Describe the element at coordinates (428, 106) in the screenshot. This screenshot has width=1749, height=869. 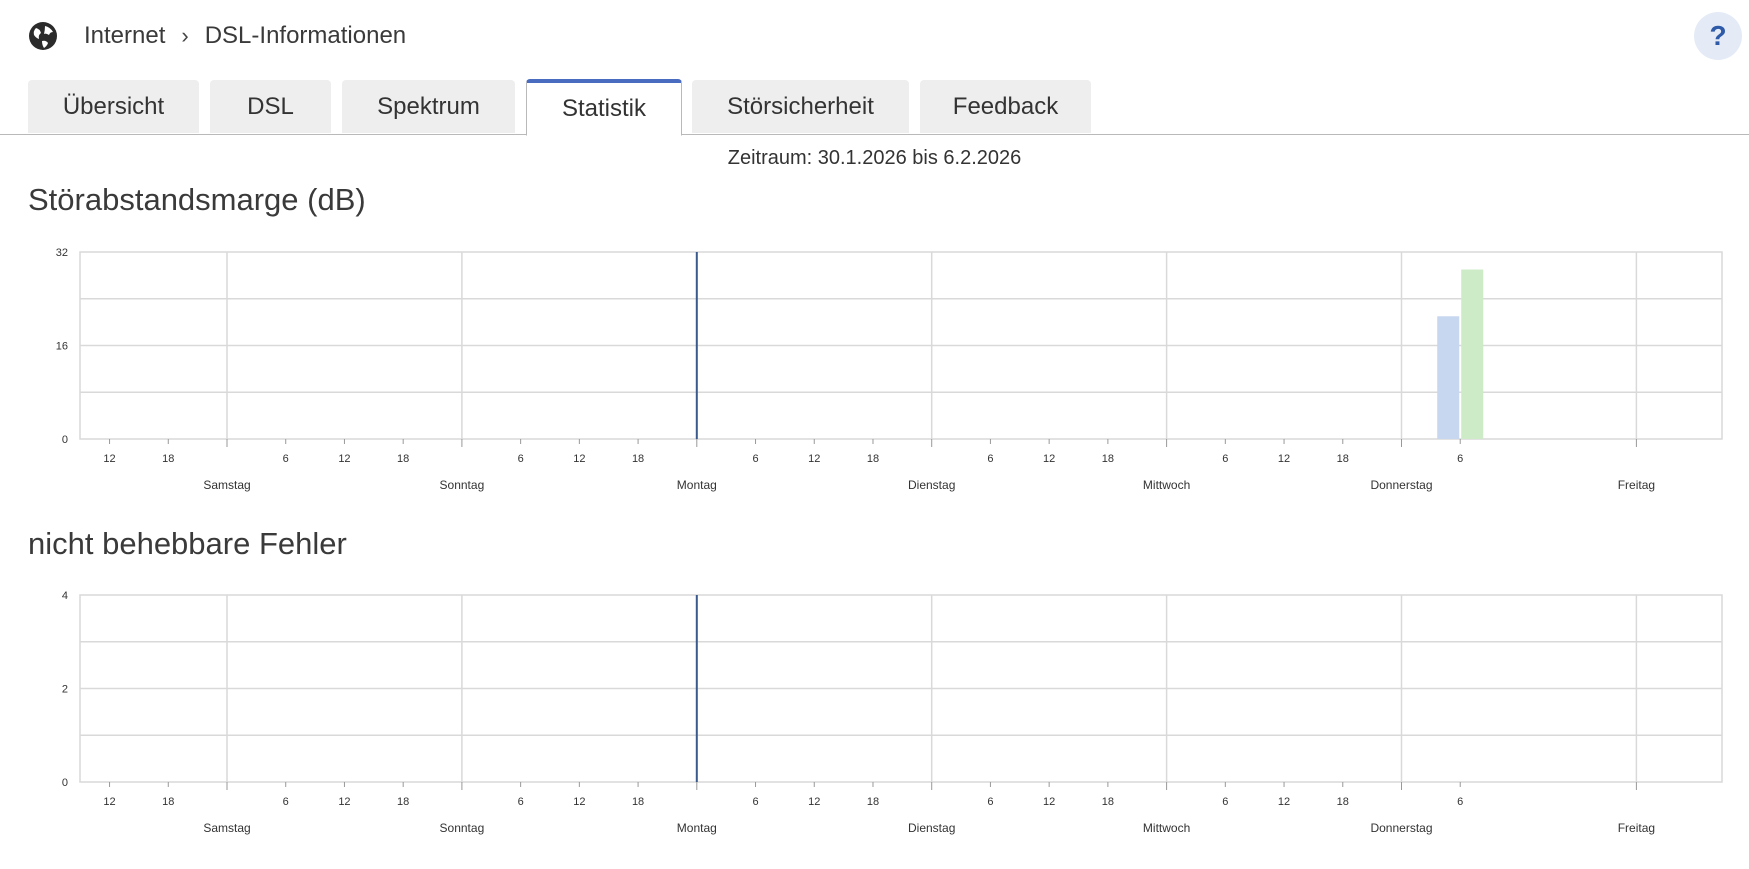
I see `tab-spektrum: Spektrum` at that location.